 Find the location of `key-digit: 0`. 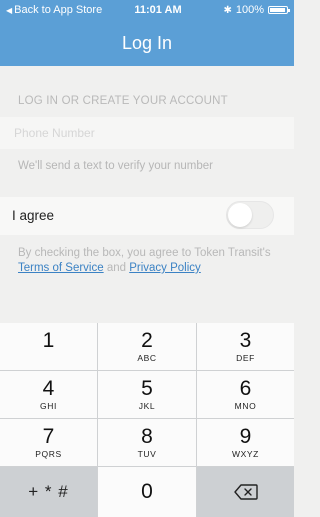

key-digit: 0 is located at coordinates (147, 491).